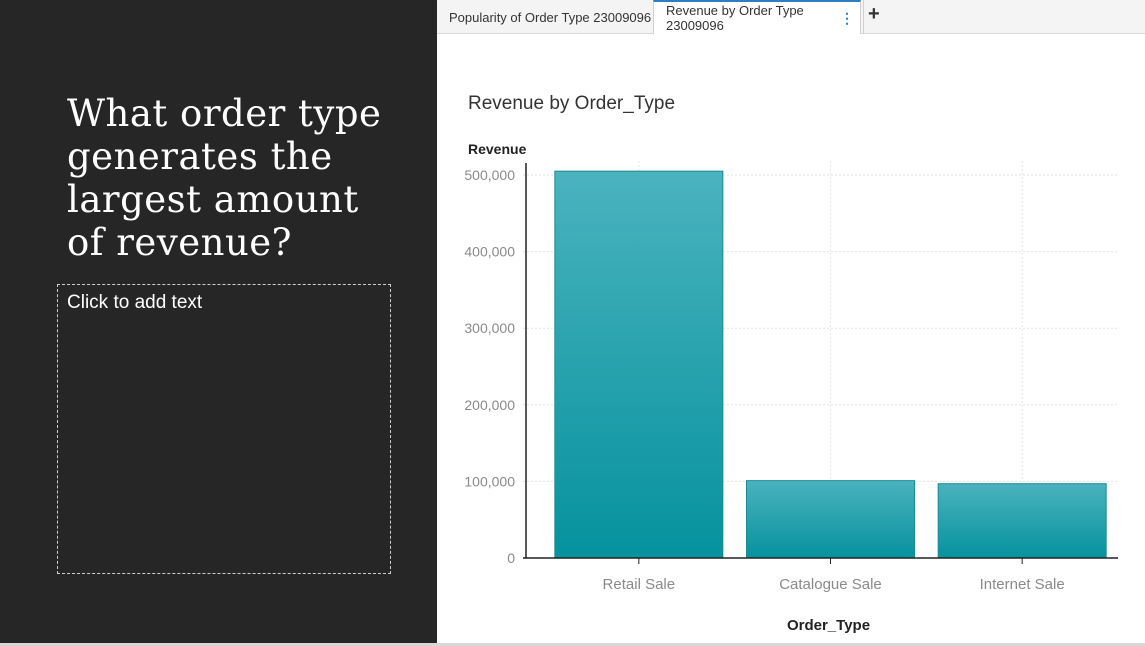 Image resolution: width=1145 pixels, height=646 pixels. What do you see at coordinates (847, 18) in the screenshot?
I see `vertical-dots-icon: ⋮` at bounding box center [847, 18].